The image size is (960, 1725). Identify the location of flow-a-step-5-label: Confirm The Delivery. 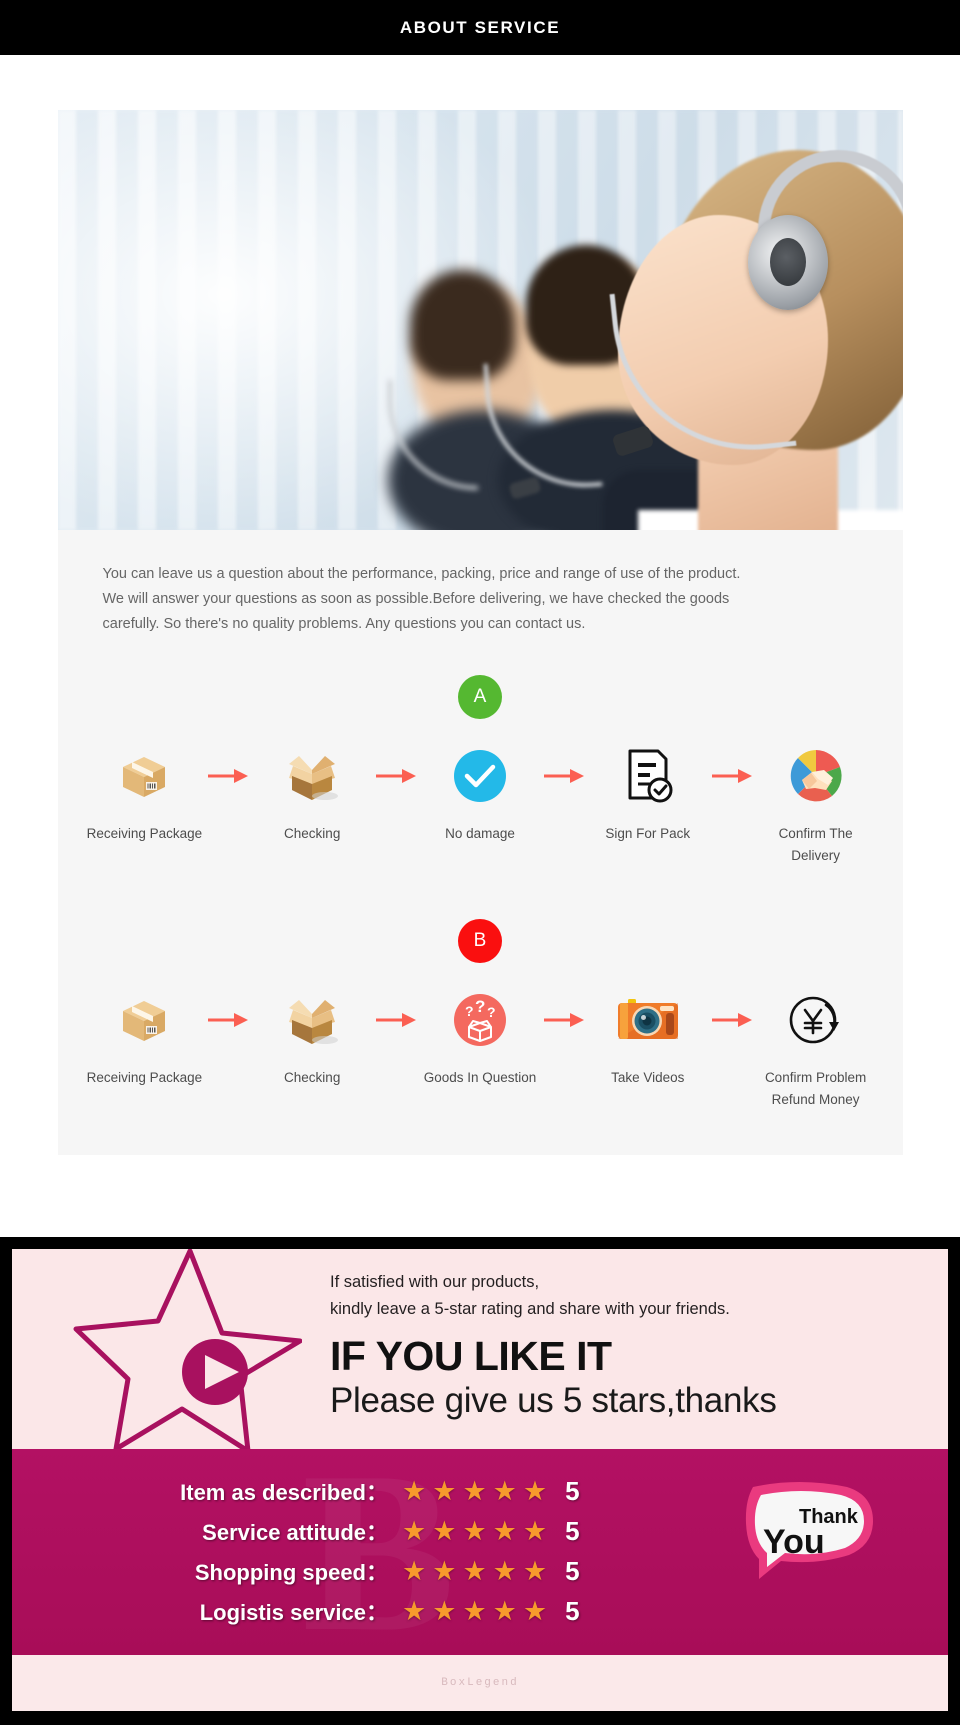
(815, 844).